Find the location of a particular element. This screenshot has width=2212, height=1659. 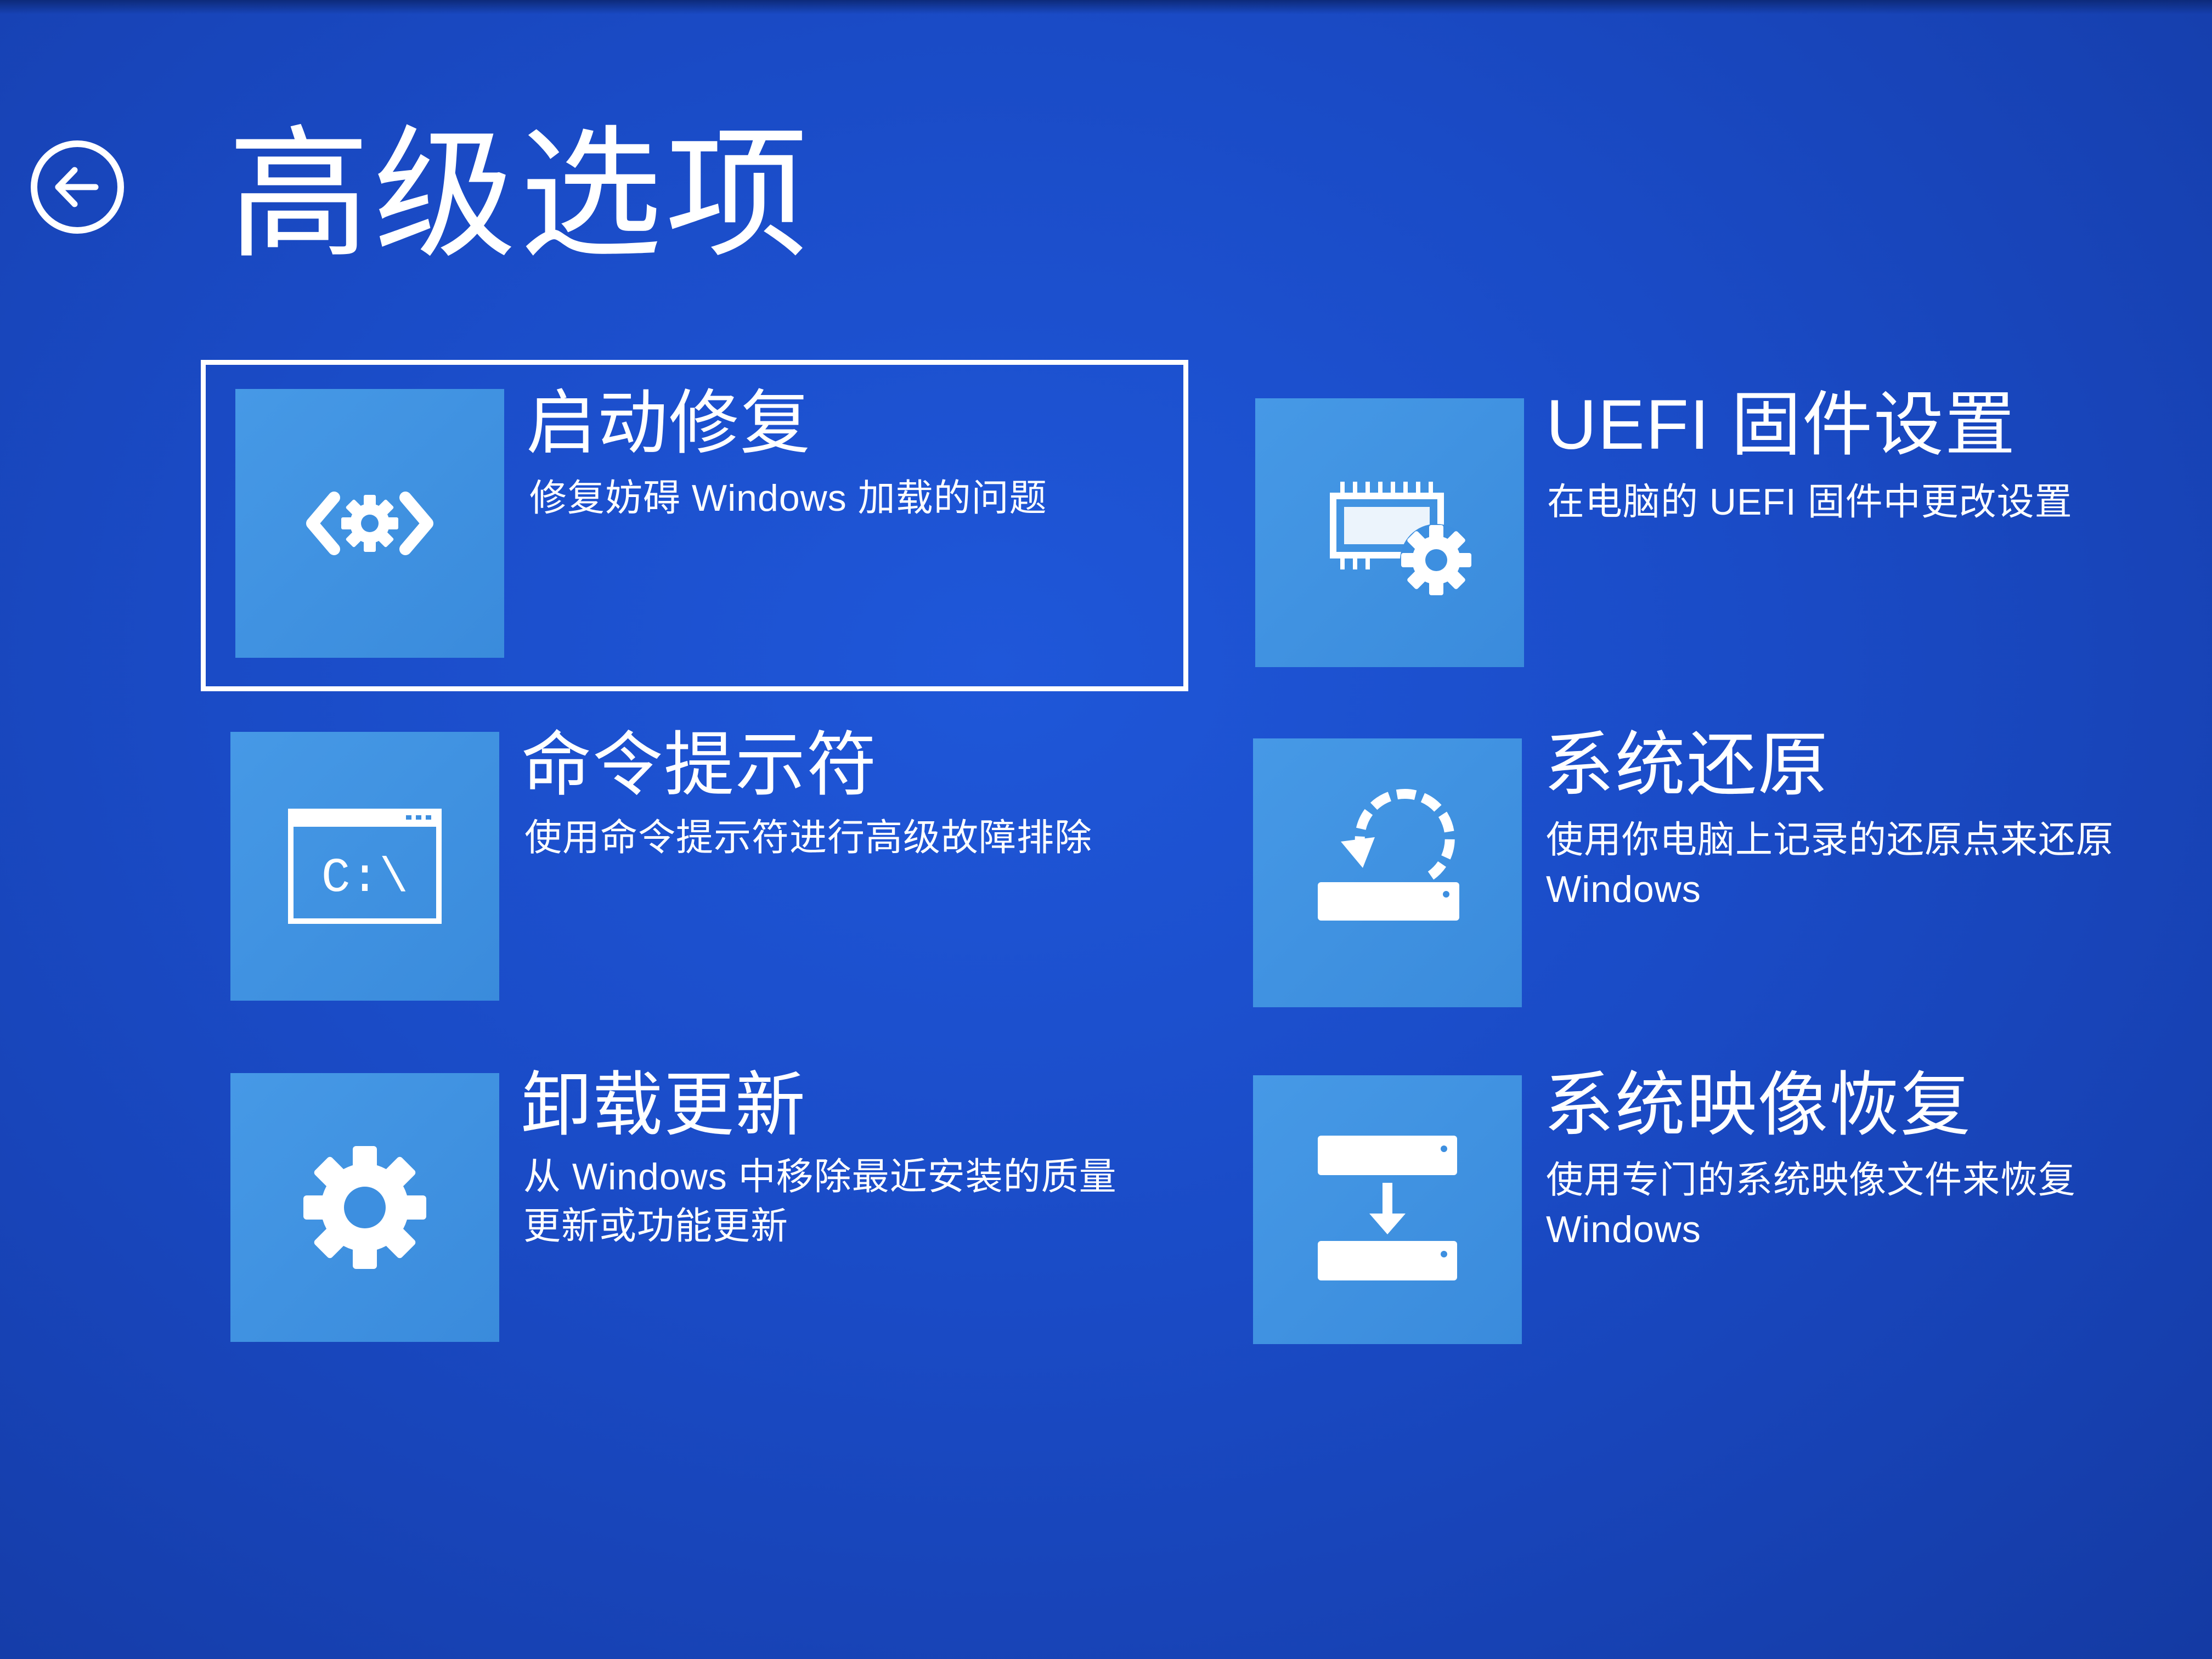

option-description: 使用专门的系统映像文件来恢复 Windows is located at coordinates (1811, 1204).